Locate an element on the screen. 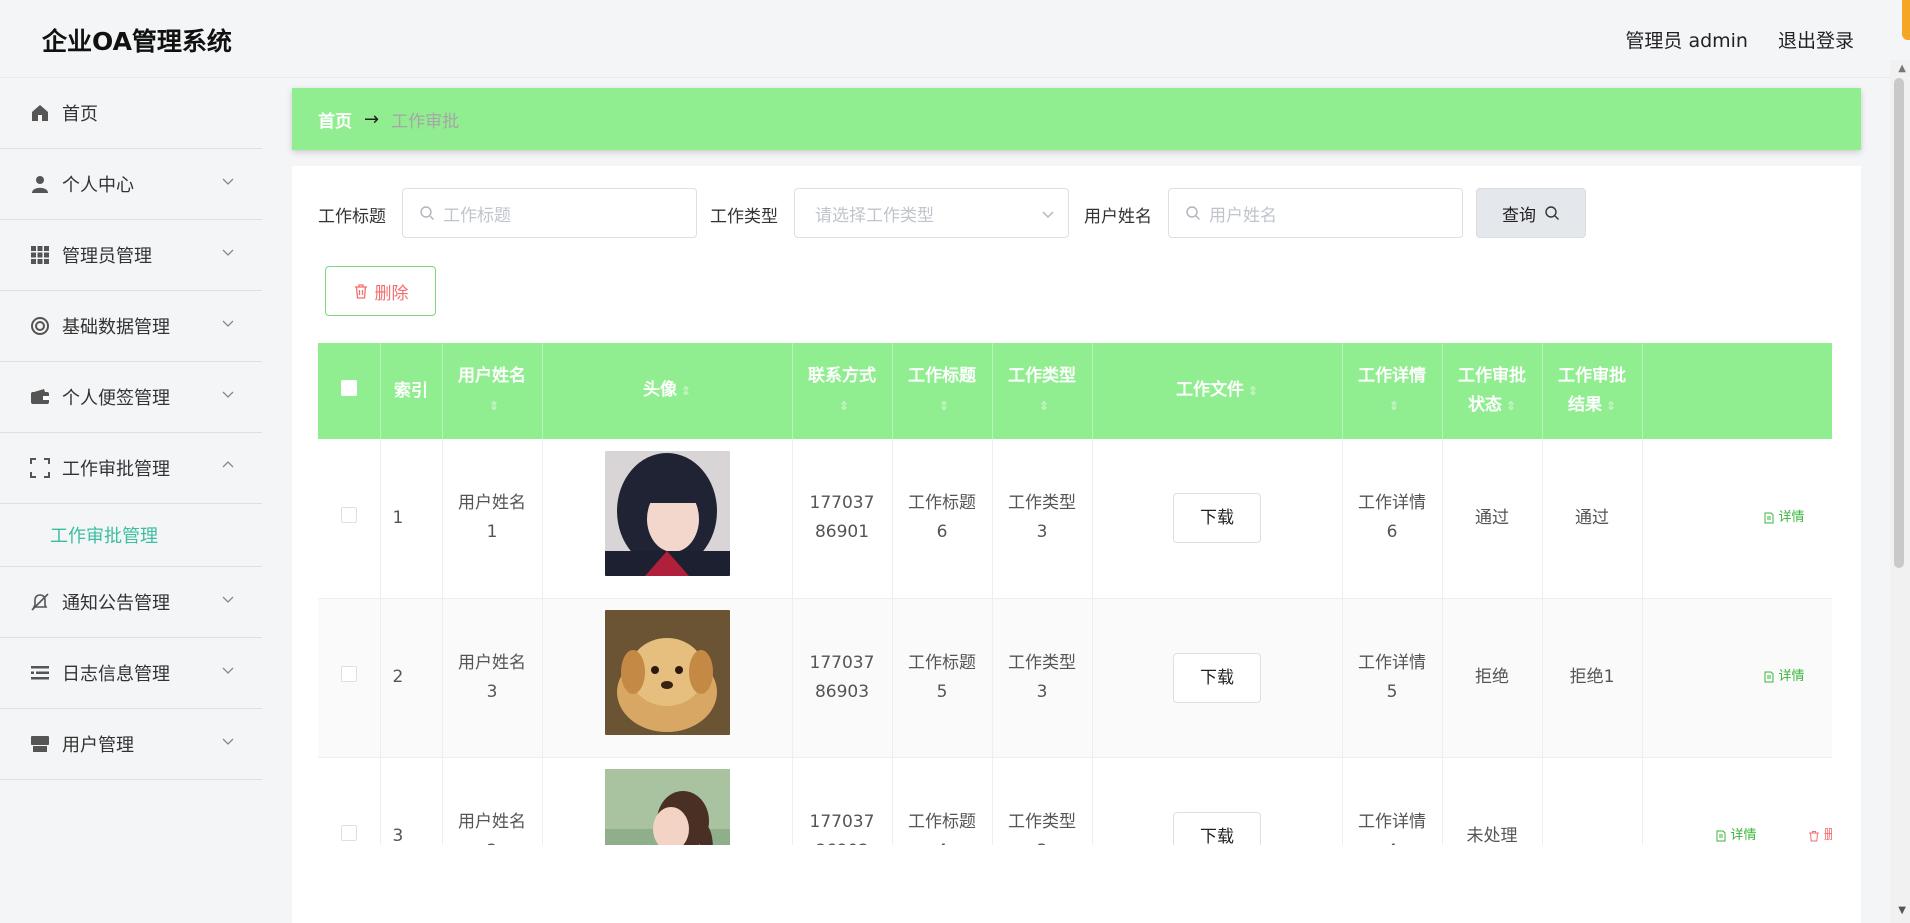 The width and height of the screenshot is (1910, 923). sidebar-item-label: 首页 is located at coordinates (80, 114).